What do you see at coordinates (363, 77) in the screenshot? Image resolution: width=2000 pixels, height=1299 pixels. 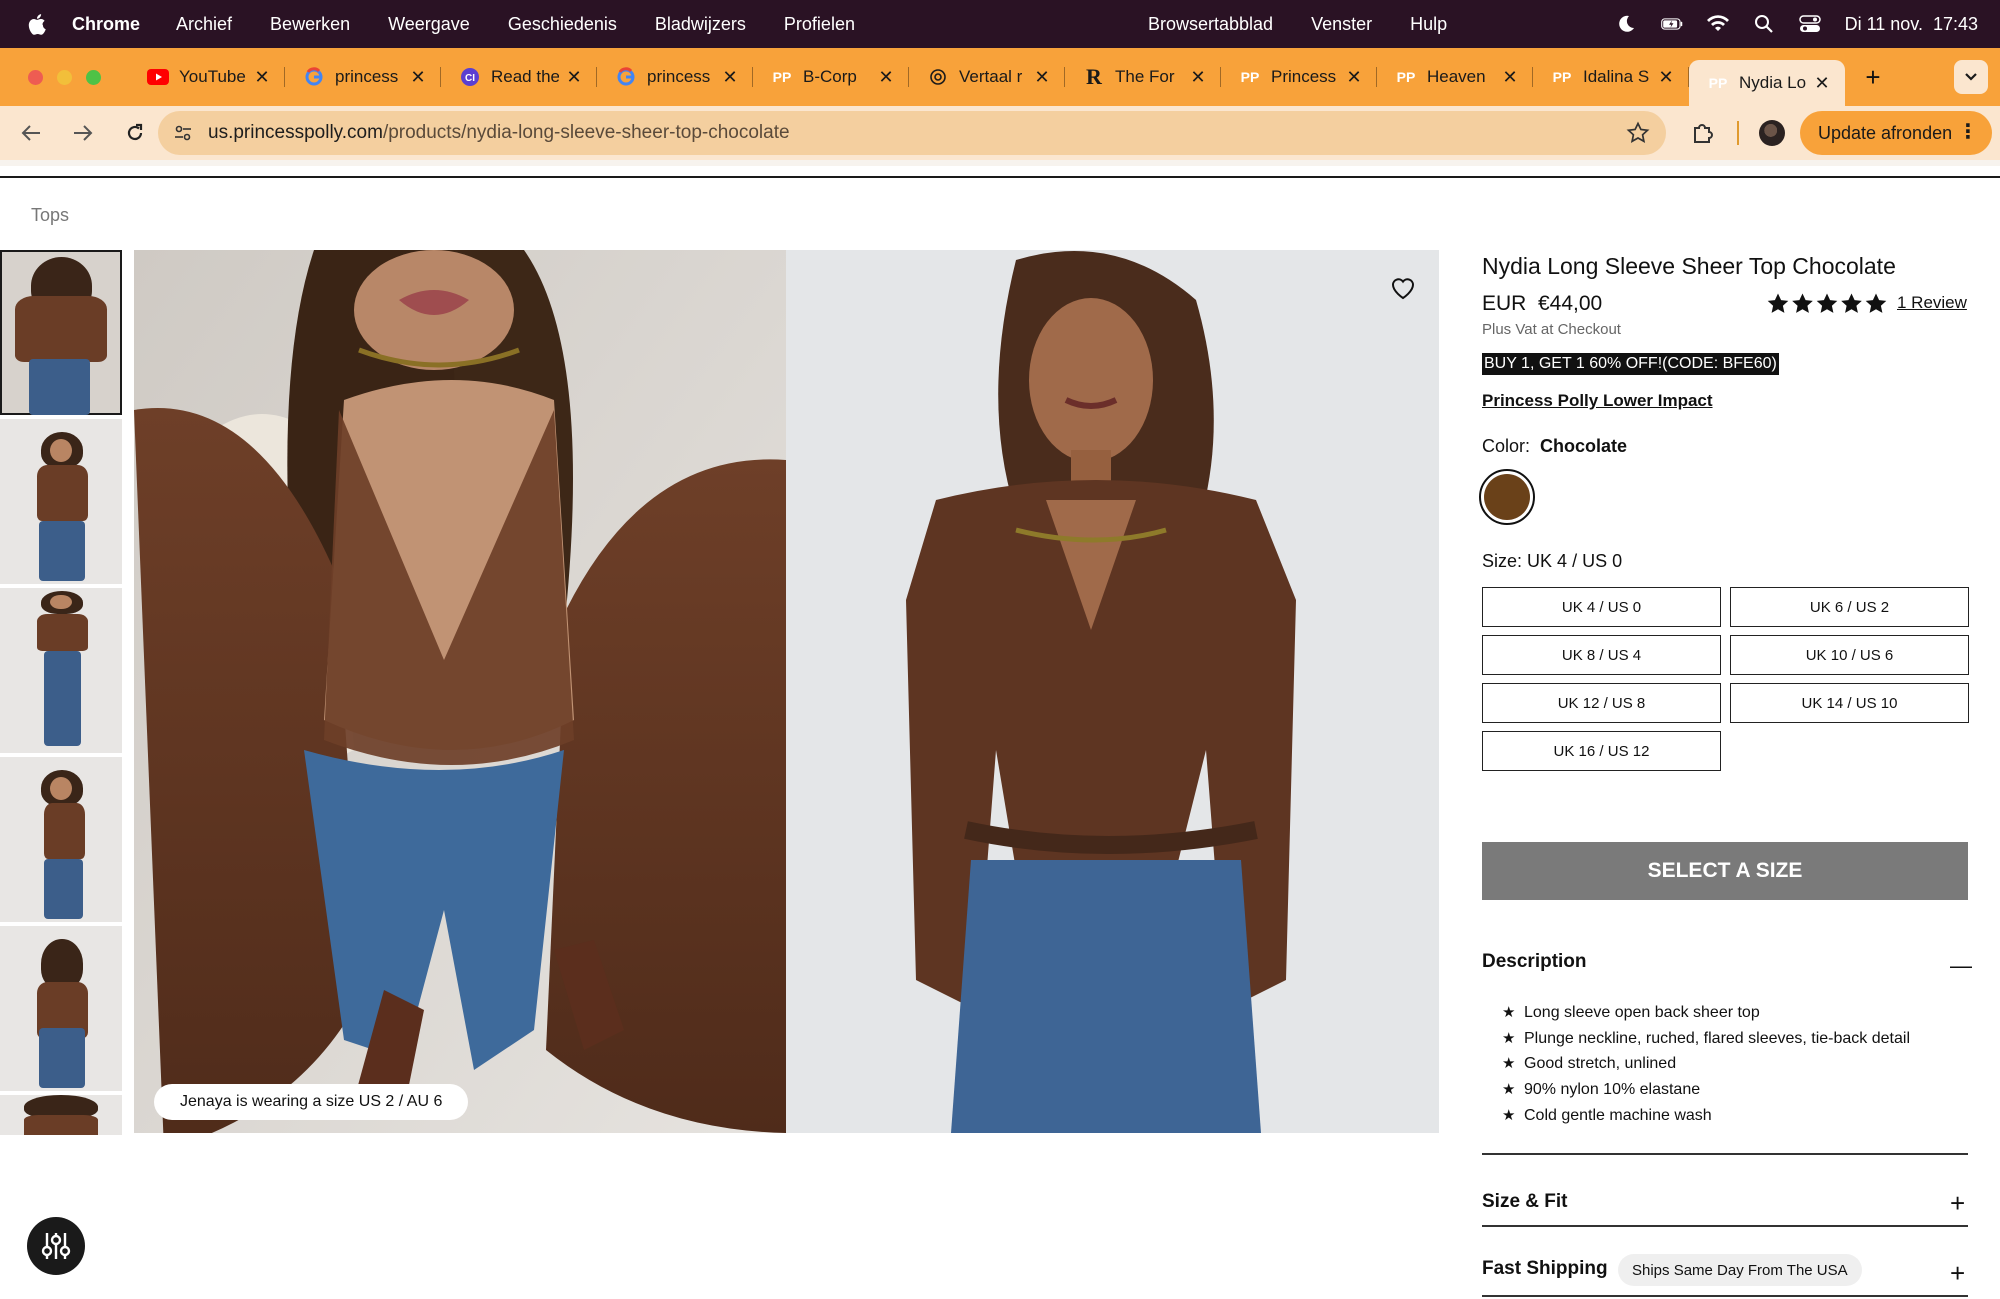 I see `browser-tab-google-1: princess ✕` at bounding box center [363, 77].